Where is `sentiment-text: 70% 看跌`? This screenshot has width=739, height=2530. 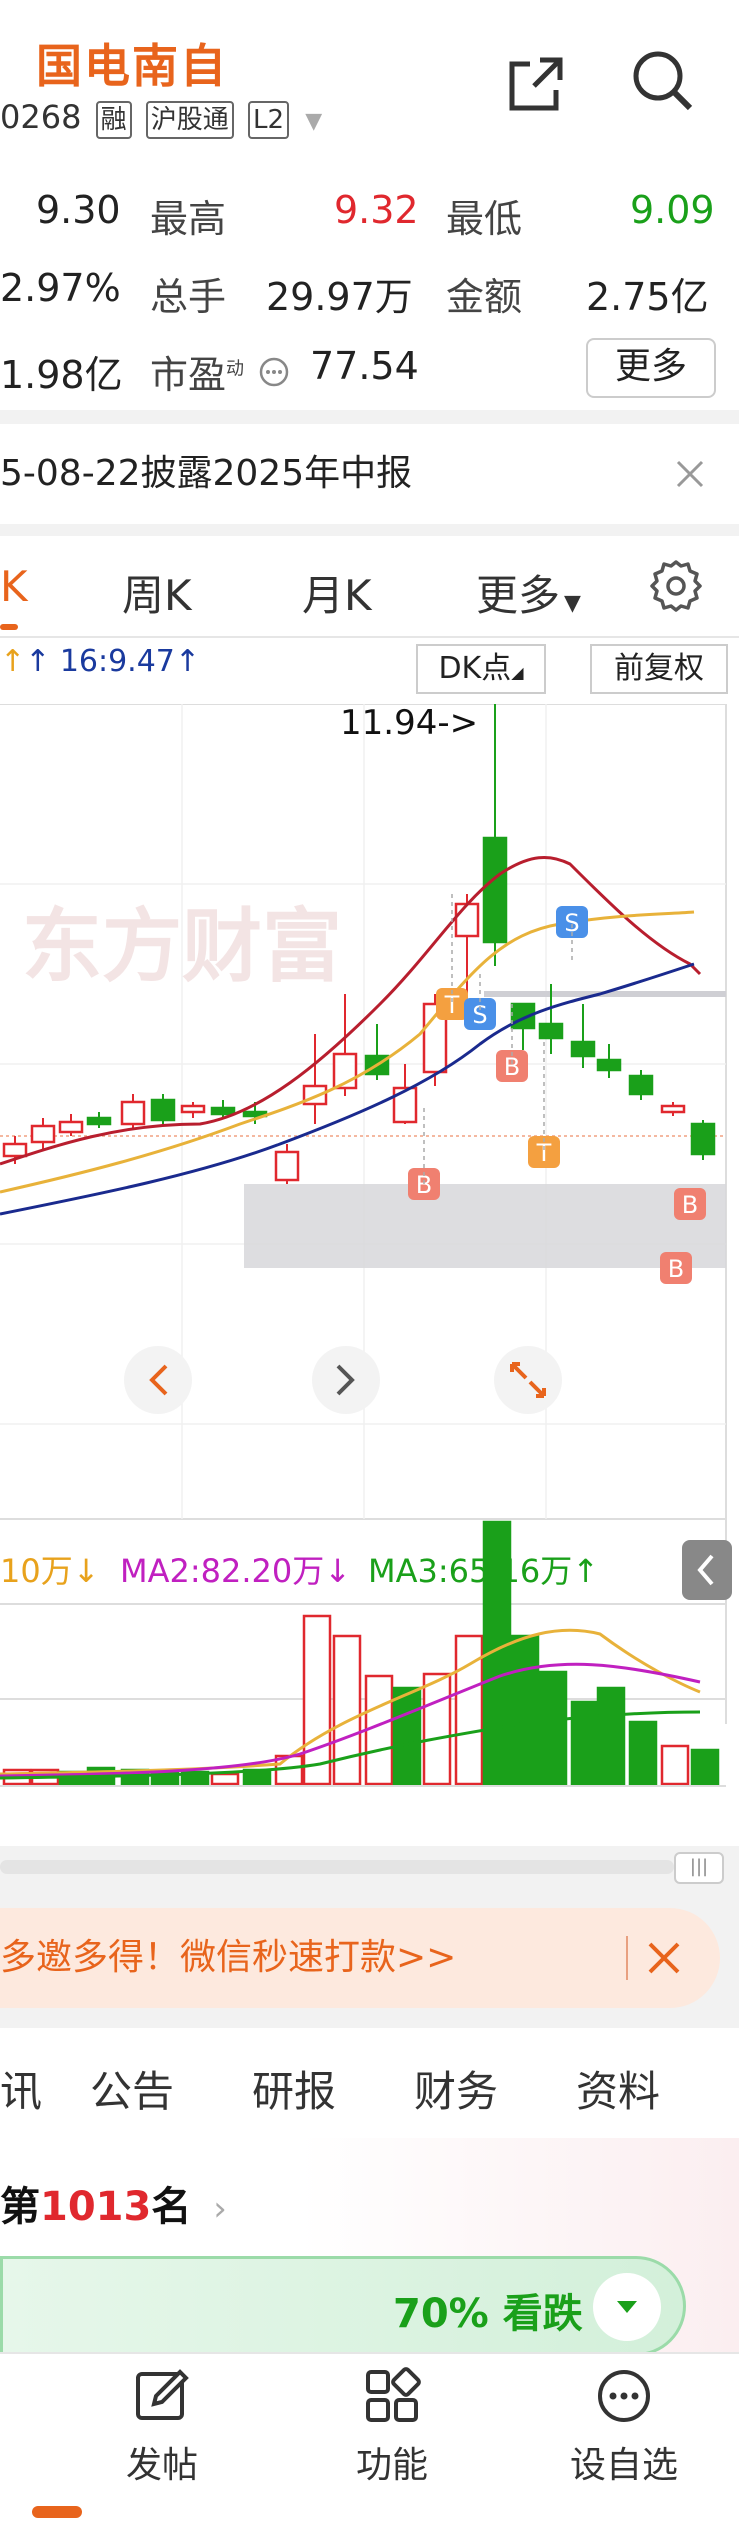
sentiment-text: 70% 看跌 is located at coordinates (488, 2310).